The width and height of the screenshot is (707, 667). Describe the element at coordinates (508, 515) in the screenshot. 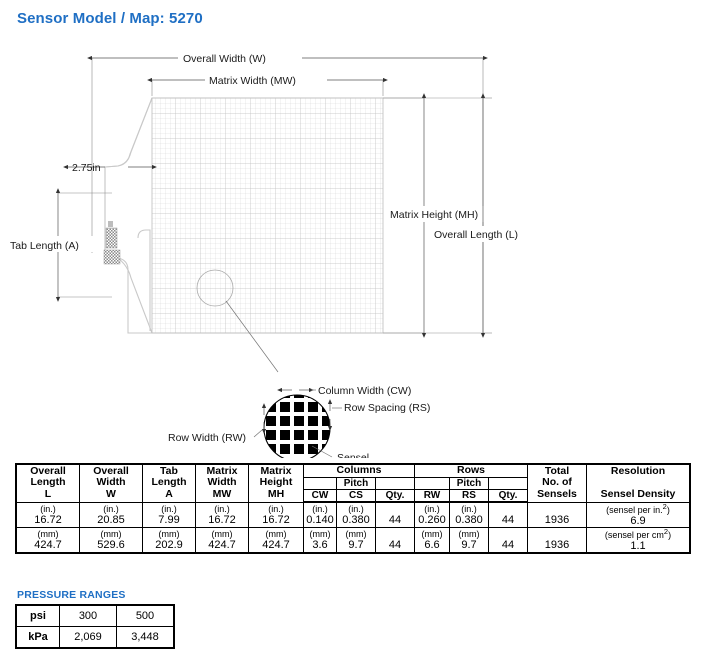

I see `cell-rows-qty-in: 44` at that location.